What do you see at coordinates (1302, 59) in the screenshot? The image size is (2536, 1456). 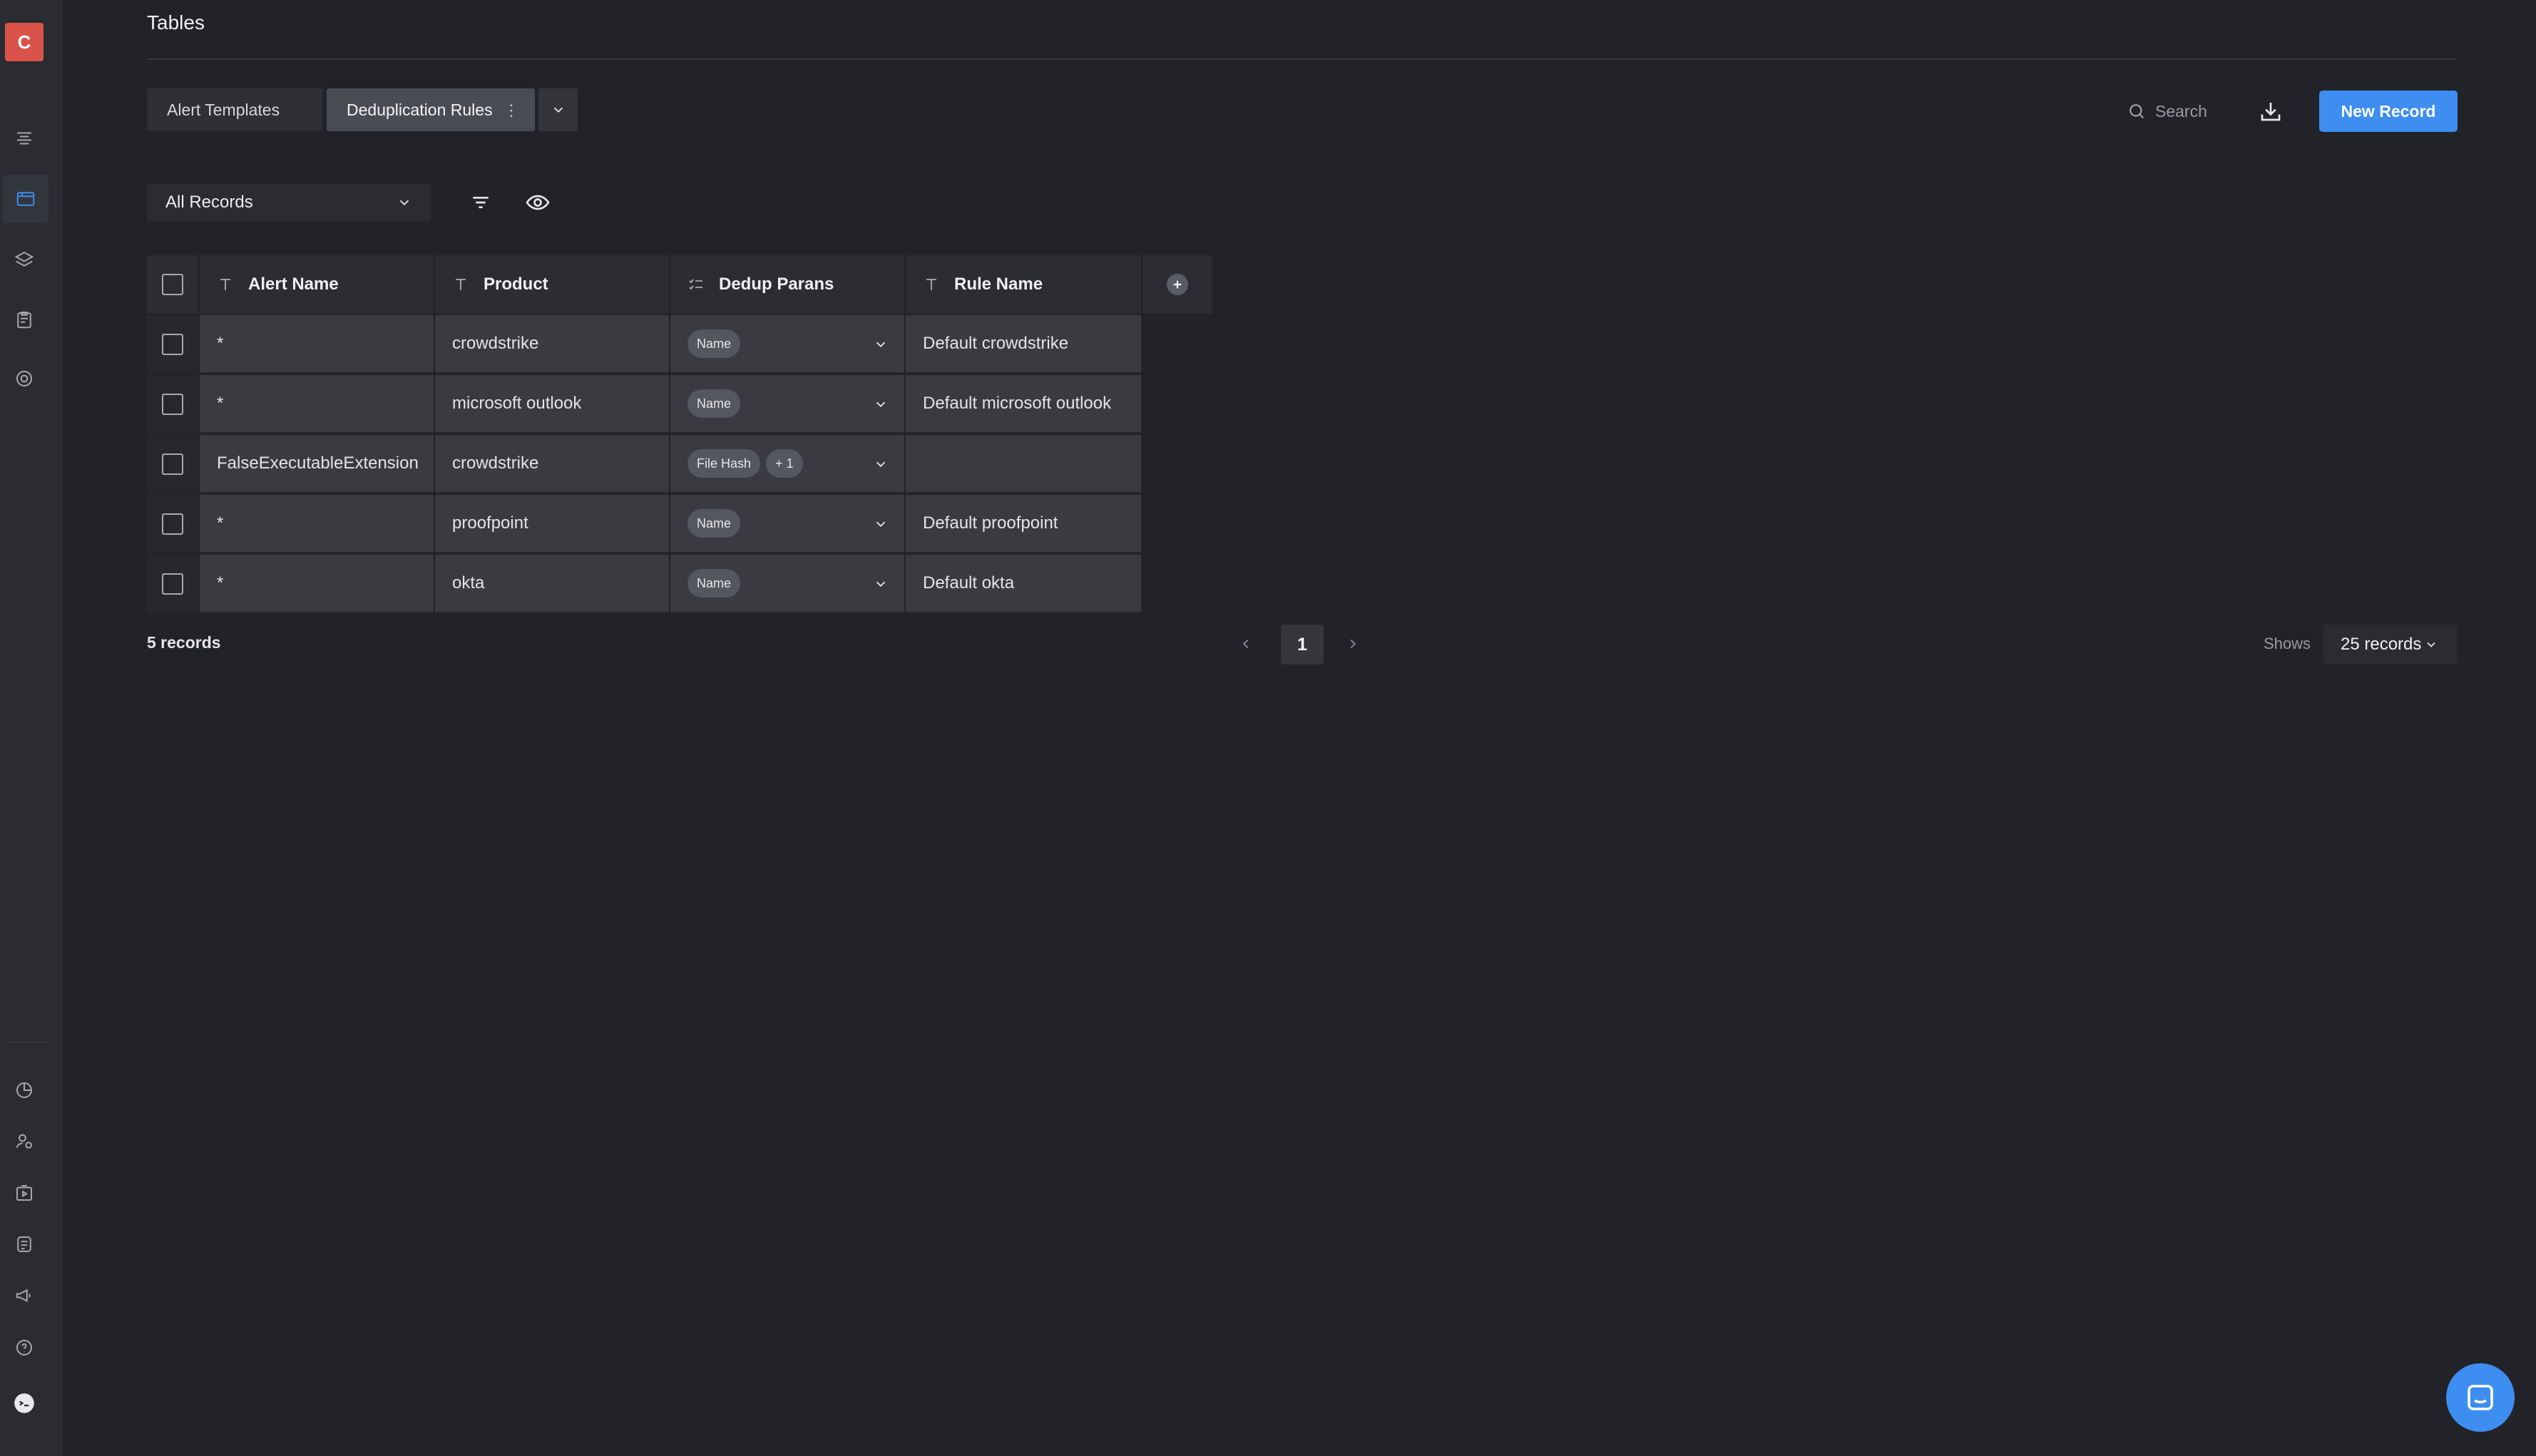 I see `header-divider` at bounding box center [1302, 59].